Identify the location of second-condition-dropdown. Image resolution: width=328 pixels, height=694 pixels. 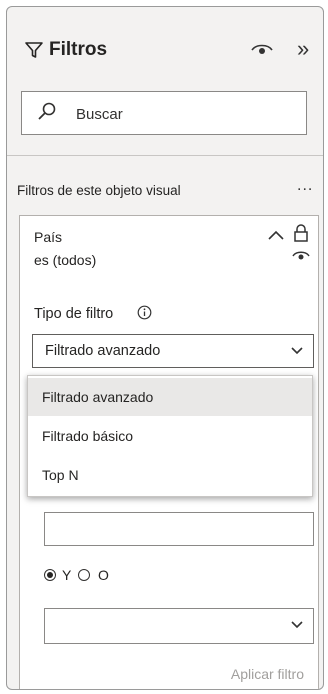
(179, 626).